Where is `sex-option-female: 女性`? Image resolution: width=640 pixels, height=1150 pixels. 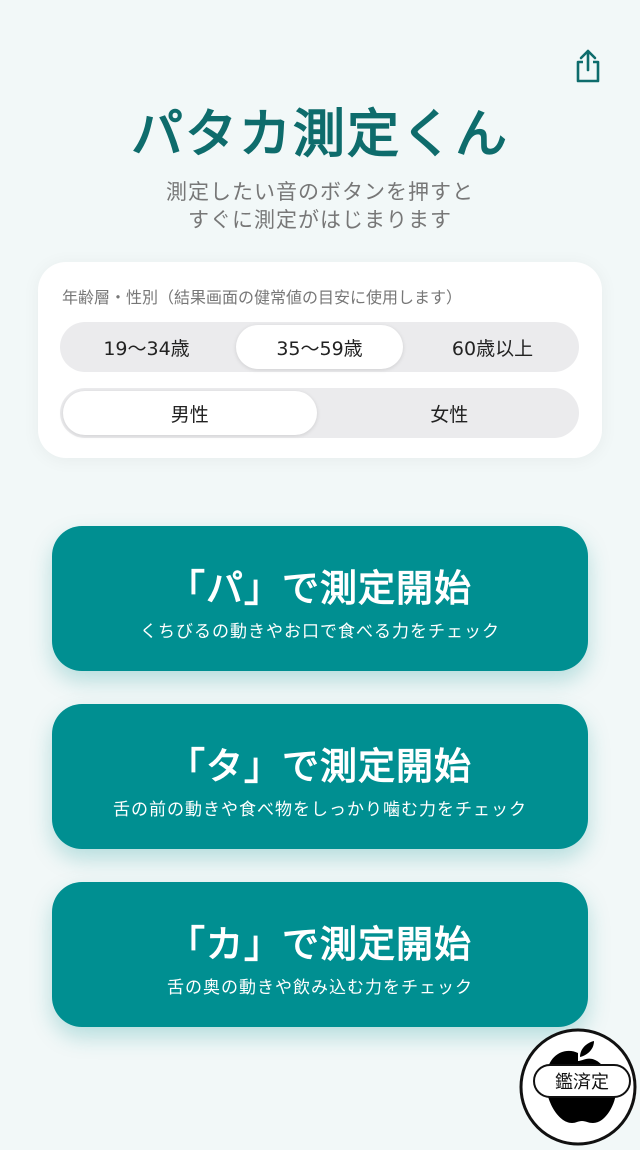
sex-option-female: 女性 is located at coordinates (450, 413).